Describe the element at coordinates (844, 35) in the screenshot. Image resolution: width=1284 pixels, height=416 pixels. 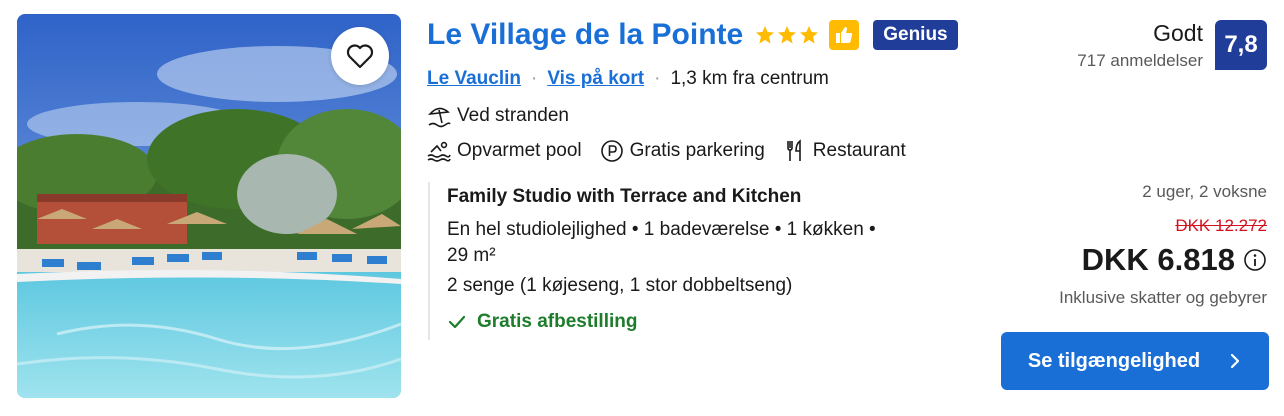
I see `thumbs-up-icon` at that location.